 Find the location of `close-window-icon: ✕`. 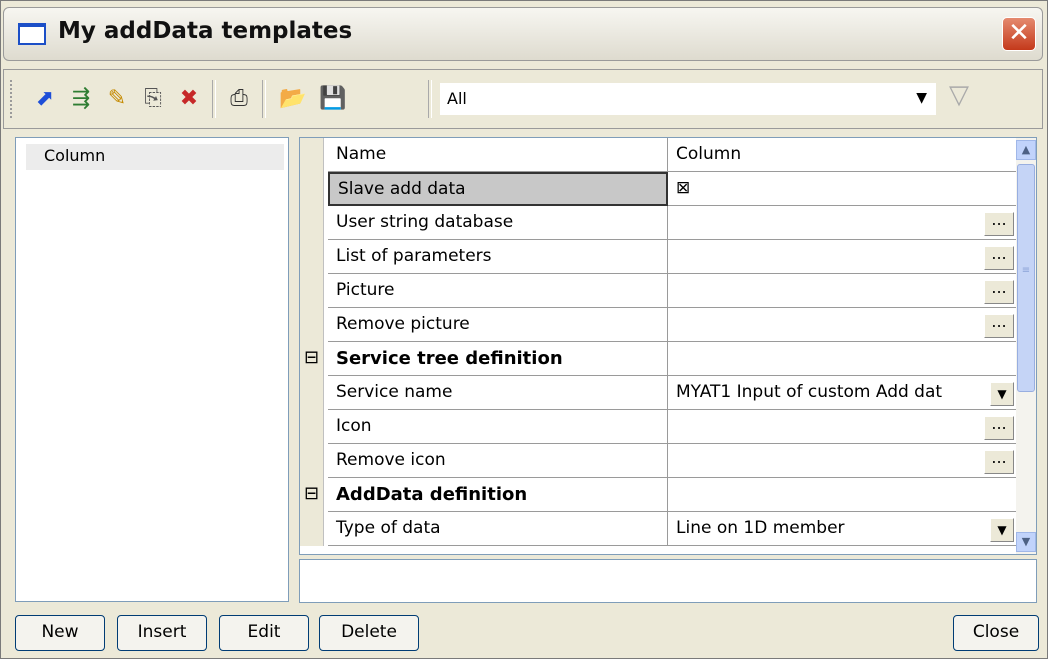

close-window-icon: ✕ is located at coordinates (1019, 34).